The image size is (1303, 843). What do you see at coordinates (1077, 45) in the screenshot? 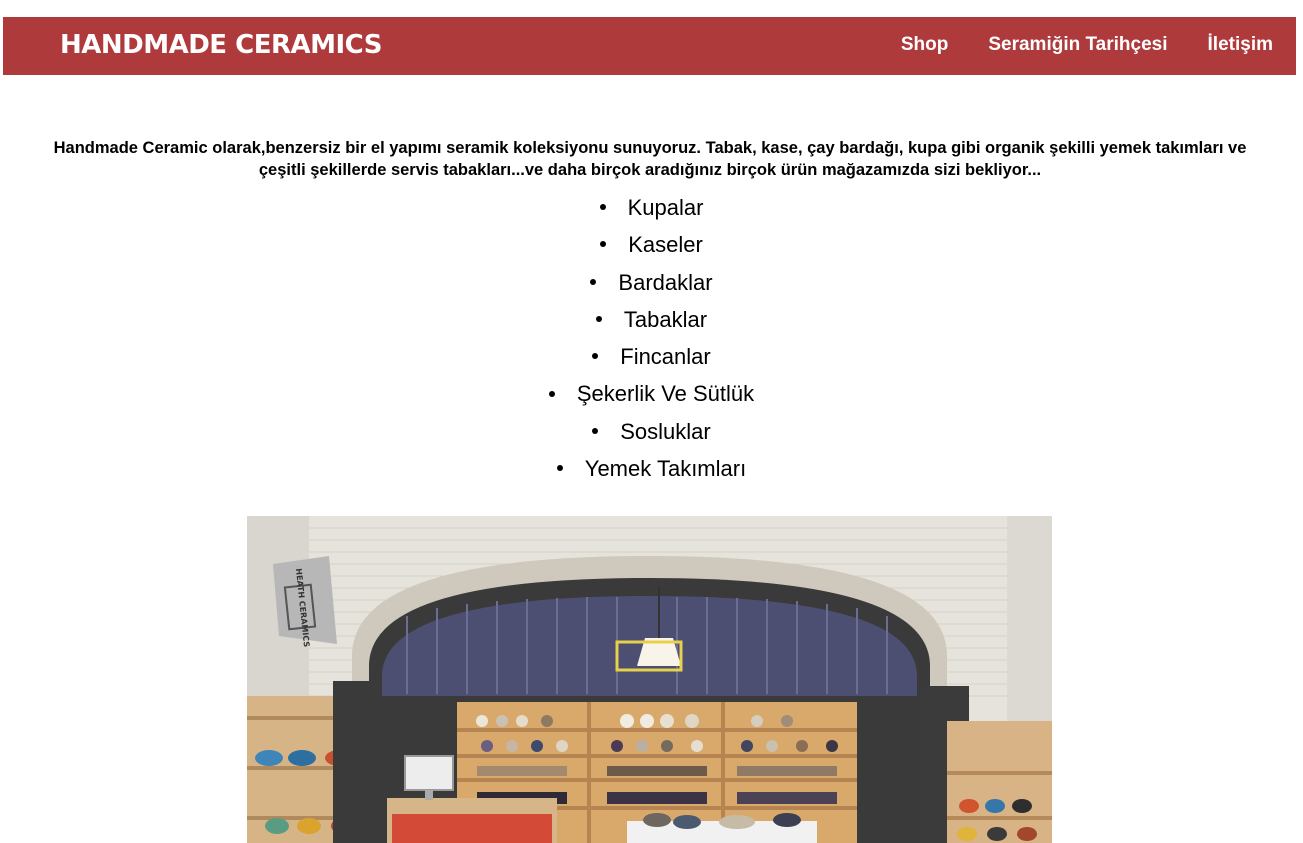
I see `nav-link-history: Seramiğin Tarihçesi` at bounding box center [1077, 45].